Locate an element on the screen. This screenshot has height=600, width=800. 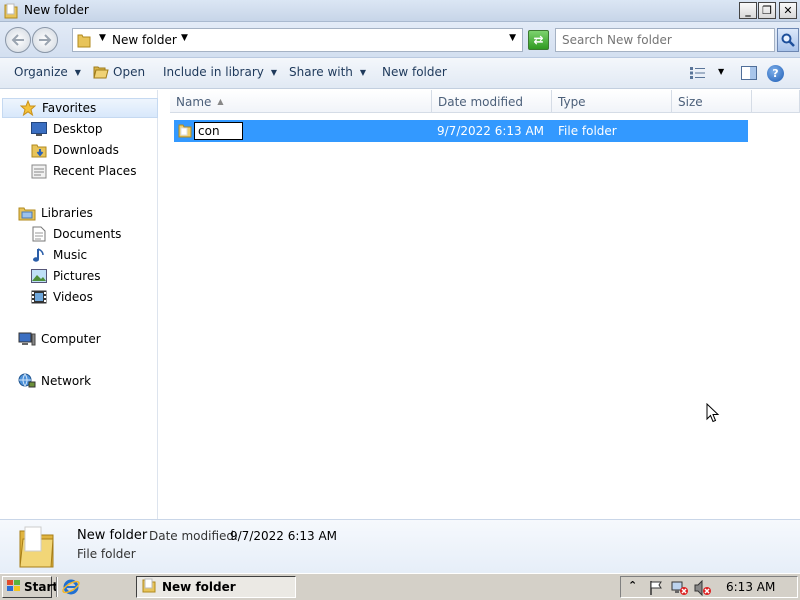
nav-music: Music is located at coordinates (58, 255).